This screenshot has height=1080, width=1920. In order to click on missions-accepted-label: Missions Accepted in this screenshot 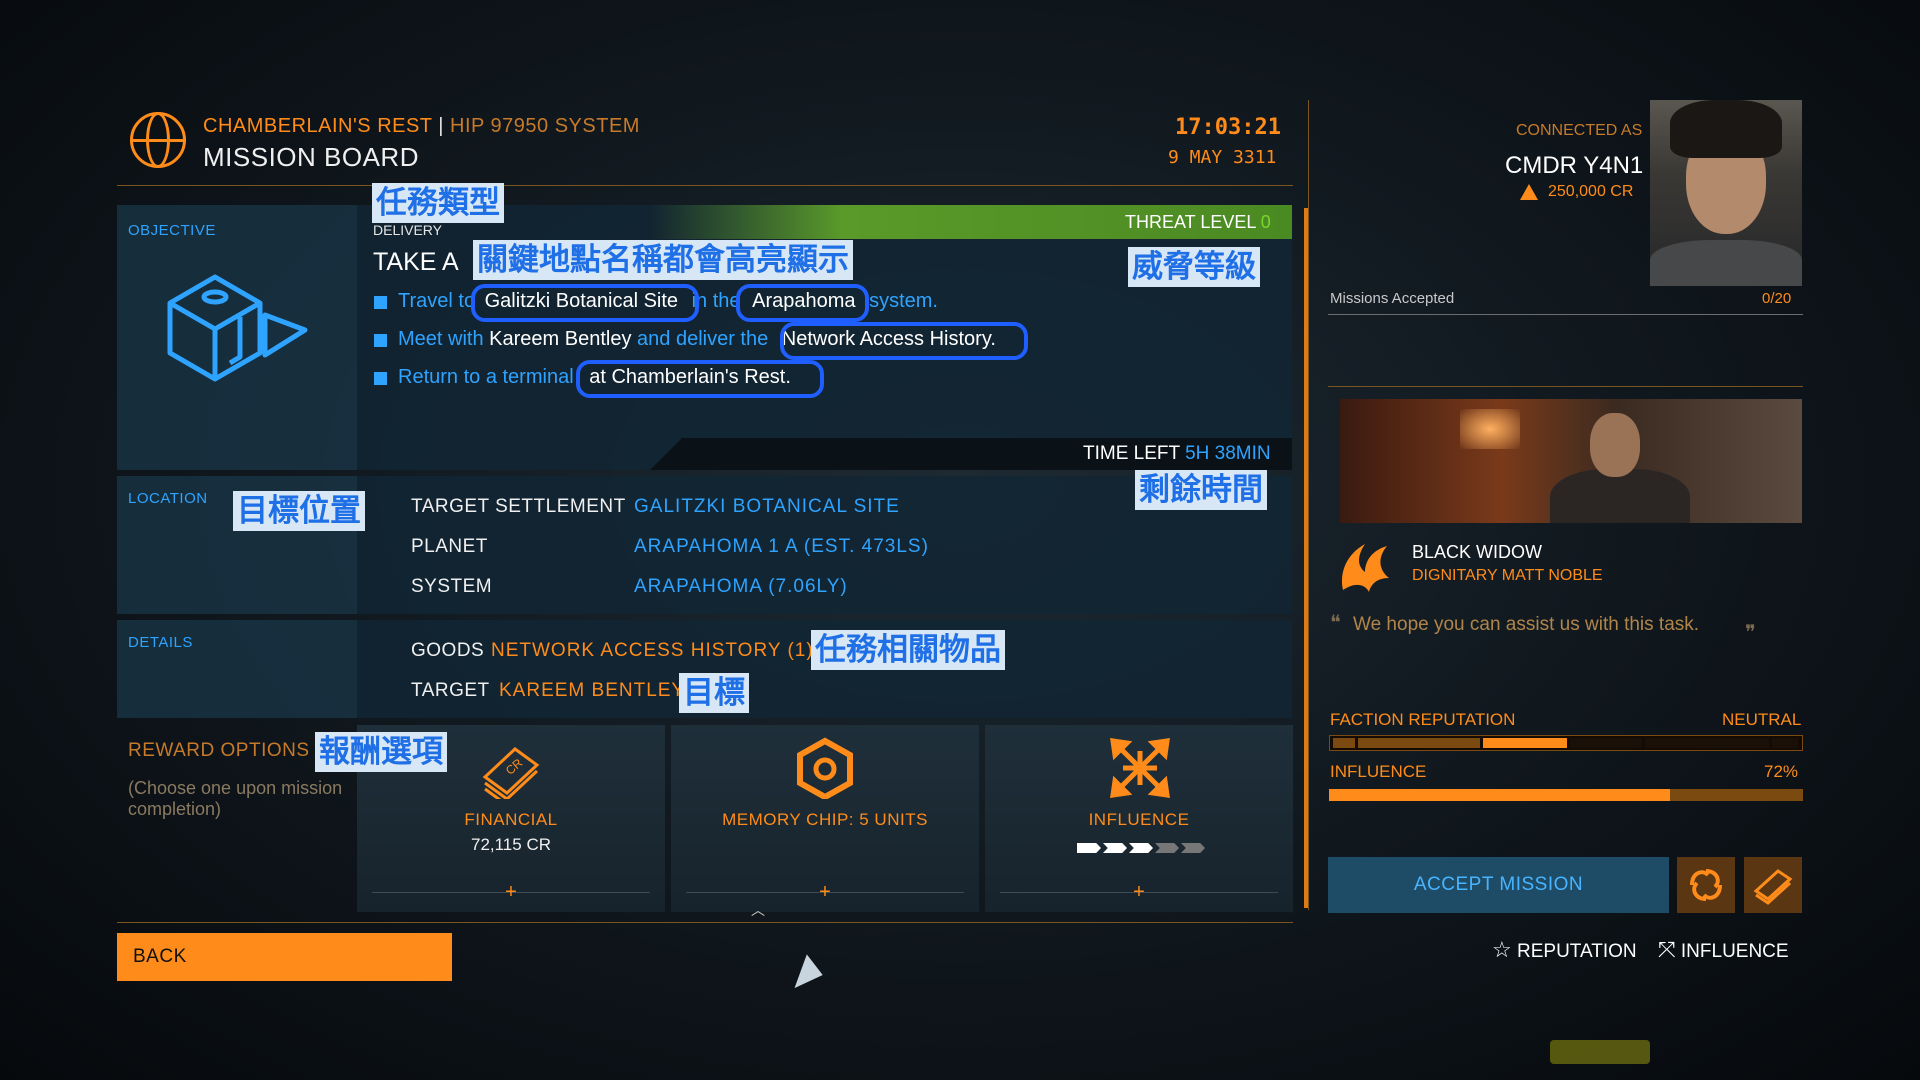, I will do `click(1392, 298)`.